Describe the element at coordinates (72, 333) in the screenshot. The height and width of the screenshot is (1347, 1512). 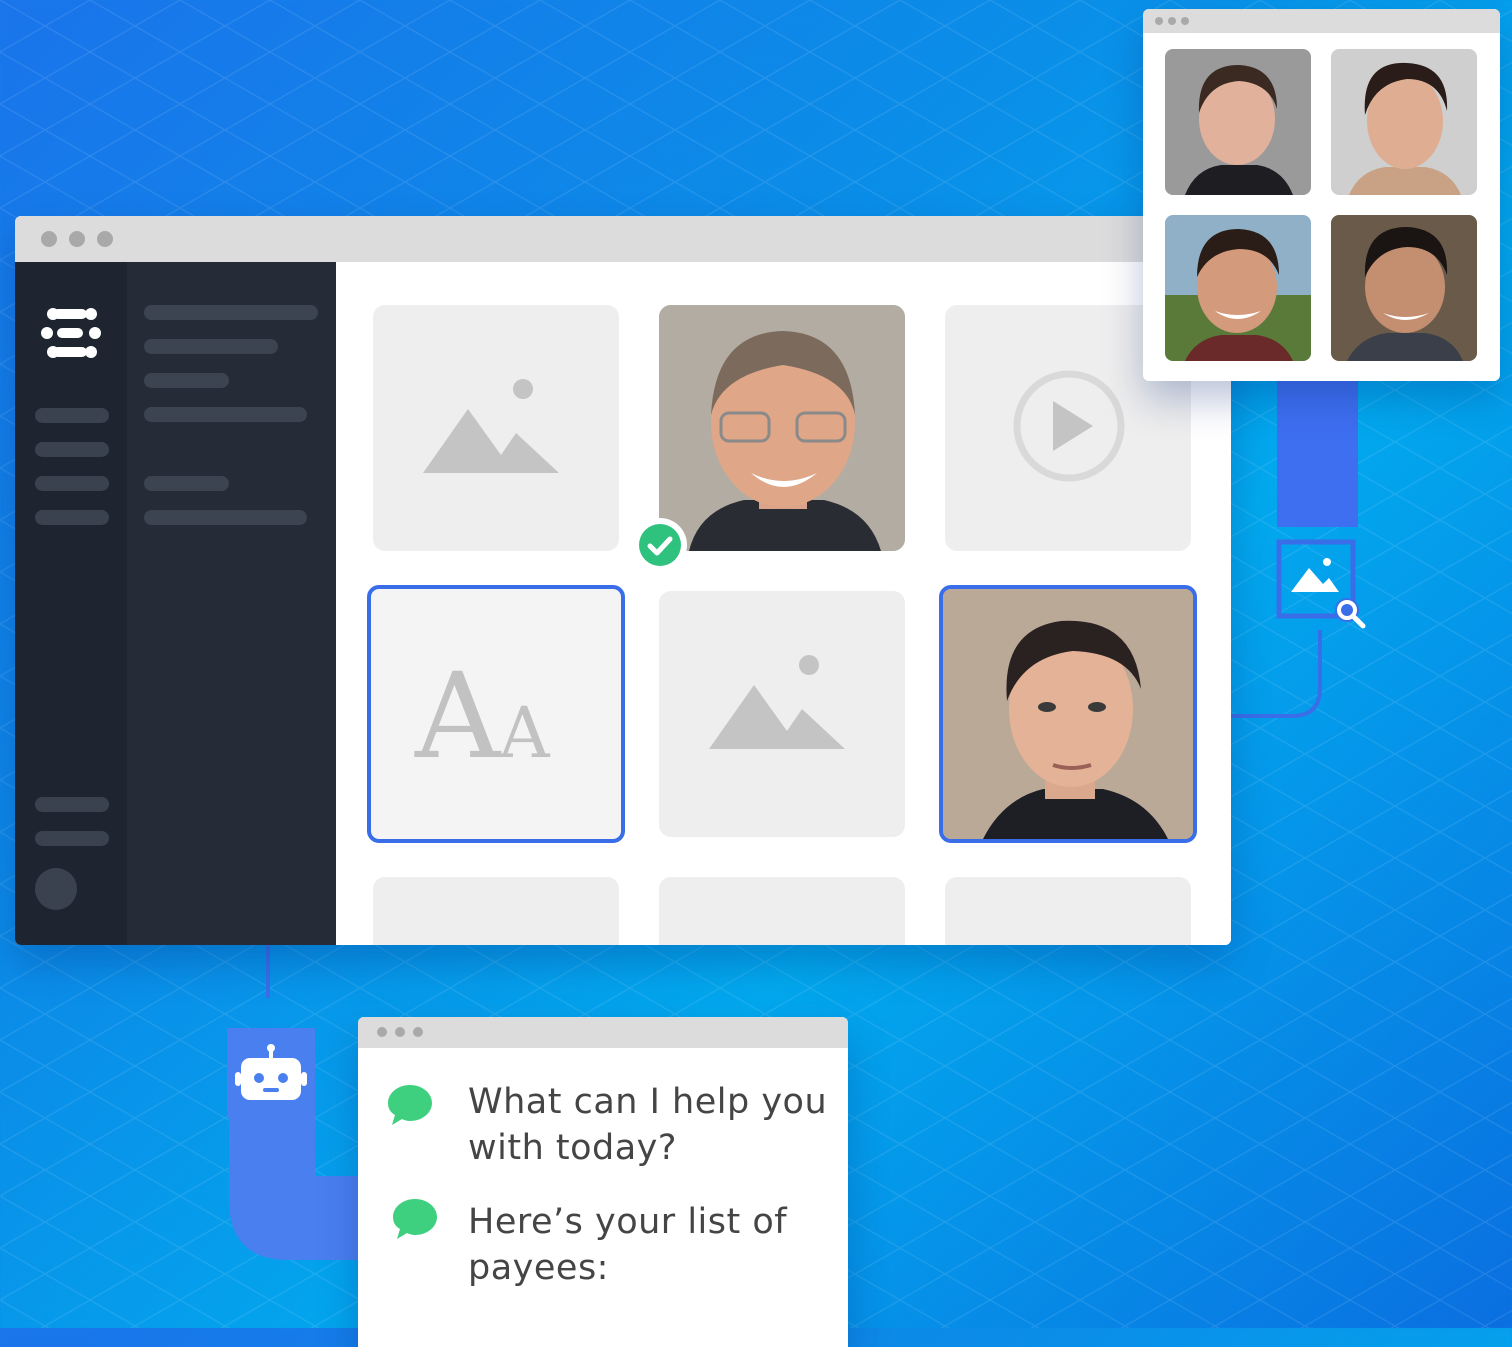
I see `brand-logo-icon` at that location.